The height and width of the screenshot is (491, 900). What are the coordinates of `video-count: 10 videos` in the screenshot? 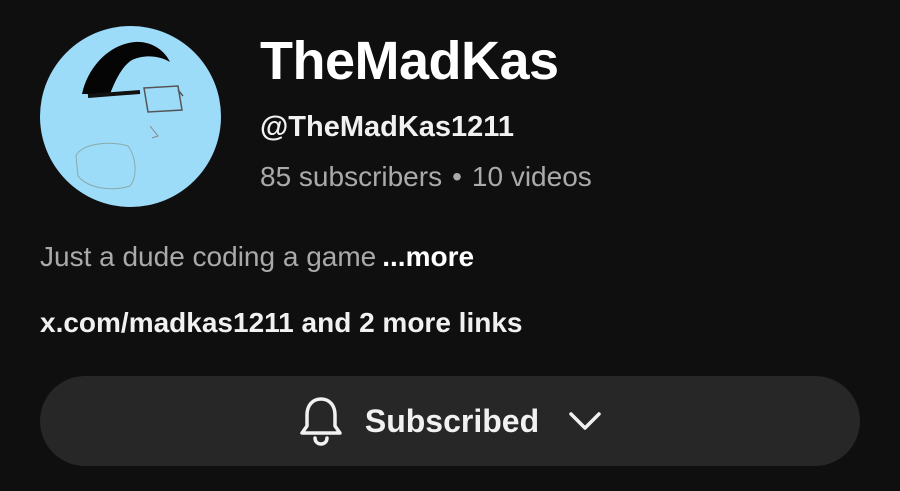 It's located at (531, 176).